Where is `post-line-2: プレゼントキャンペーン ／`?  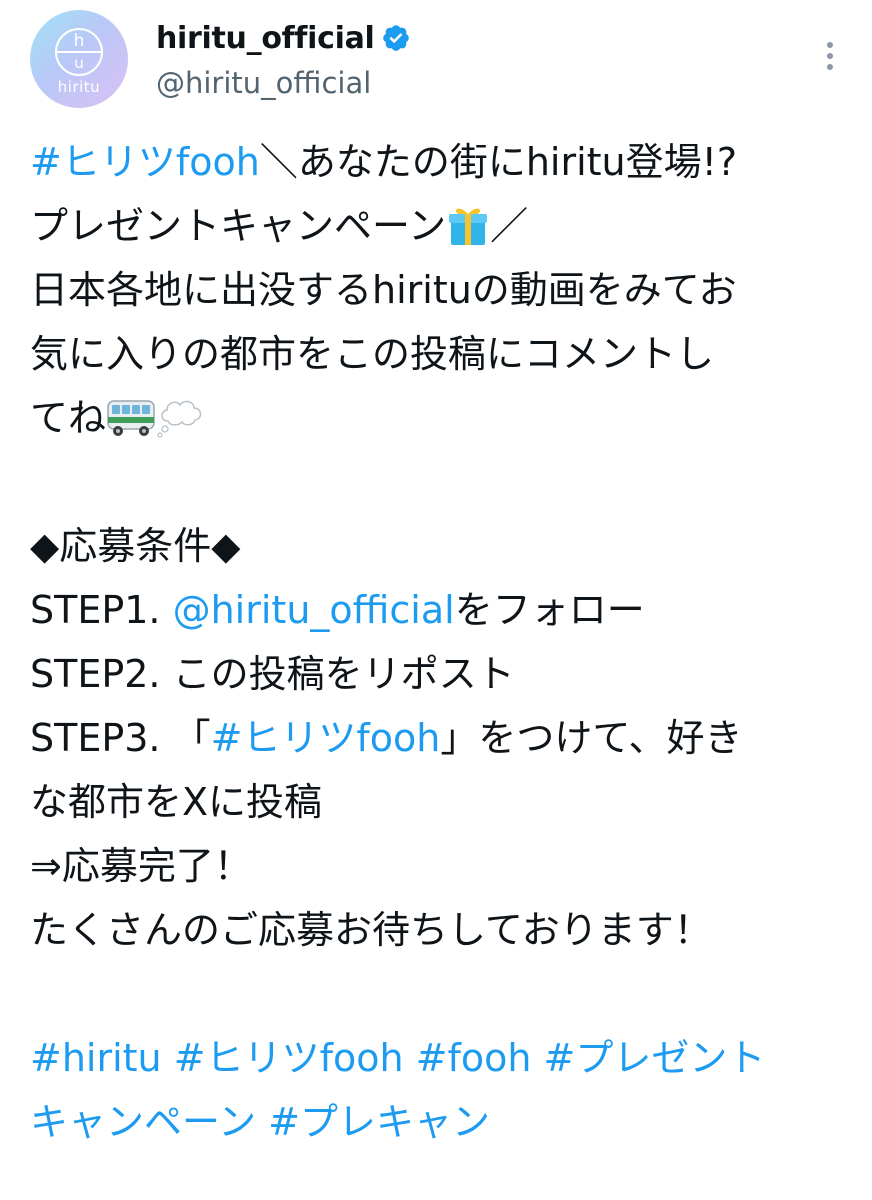
post-line-2: プレゼントキャンペーン ／ is located at coordinates (440, 226).